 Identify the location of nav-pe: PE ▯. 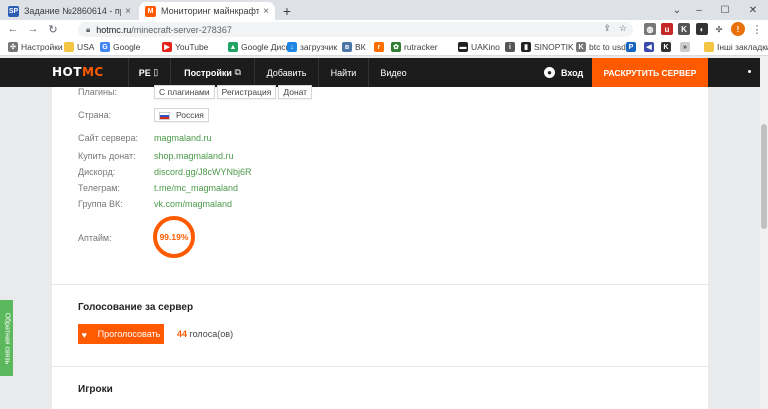
(148, 72).